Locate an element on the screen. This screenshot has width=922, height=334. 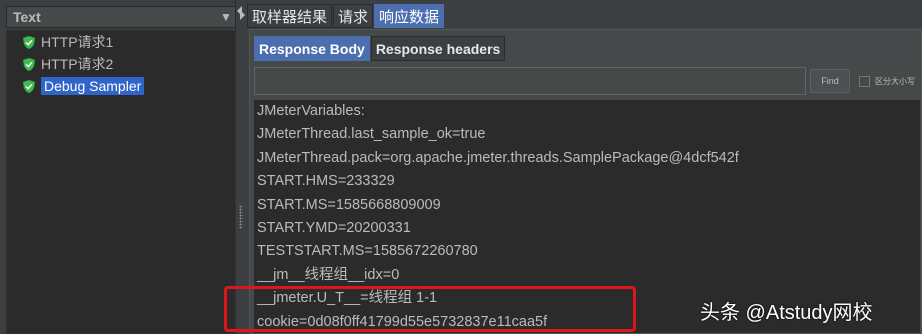
tab-response-data: 响应数据 is located at coordinates (409, 16).